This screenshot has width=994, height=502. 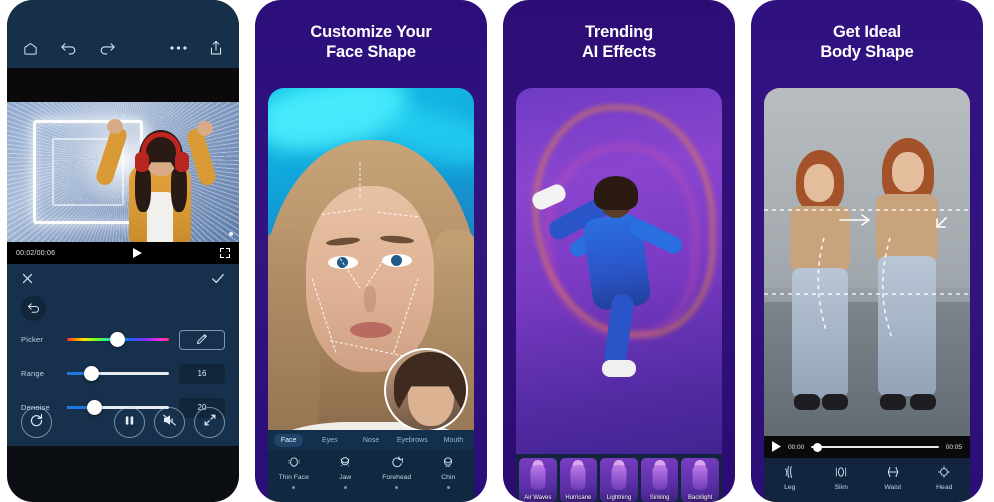 I want to click on slider-track-picker, so click(x=123, y=340).